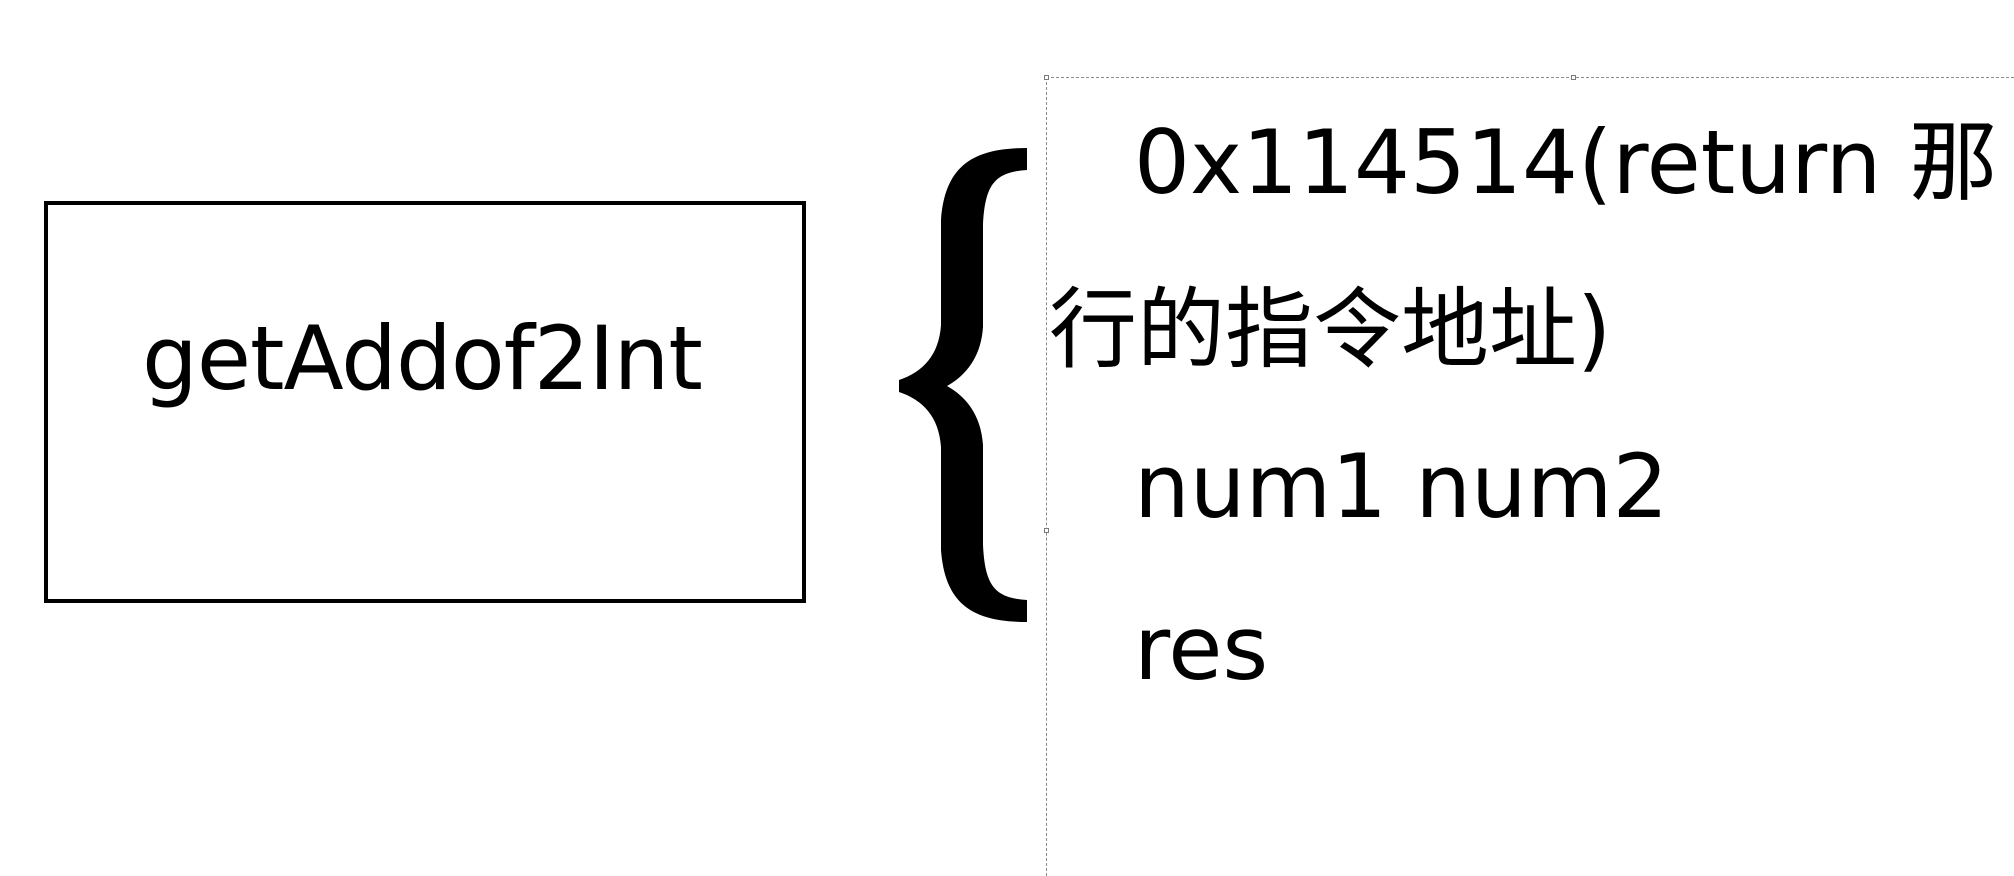  I want to click on curly-brace-icon, so click(963, 385).